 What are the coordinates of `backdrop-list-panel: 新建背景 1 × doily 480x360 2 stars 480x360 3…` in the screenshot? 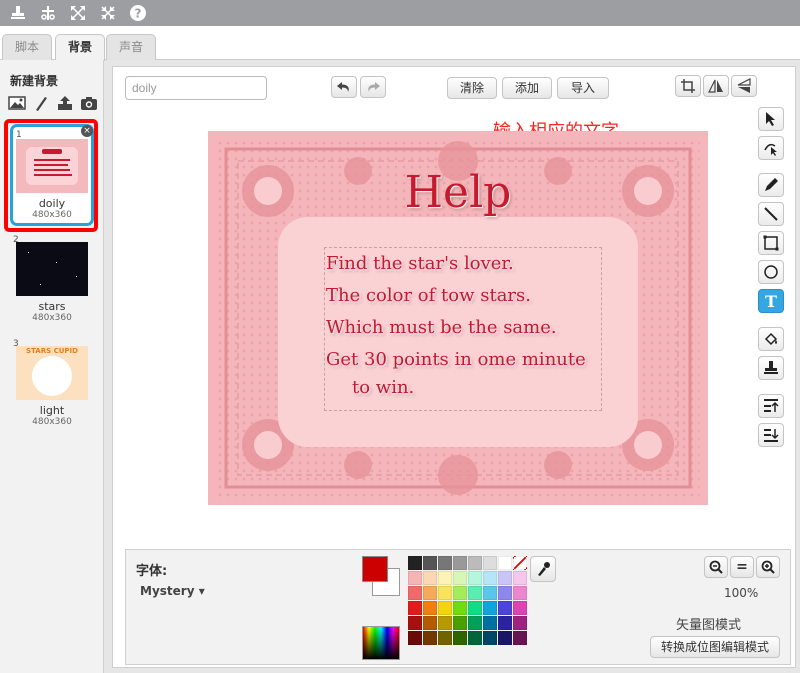 It's located at (52, 366).